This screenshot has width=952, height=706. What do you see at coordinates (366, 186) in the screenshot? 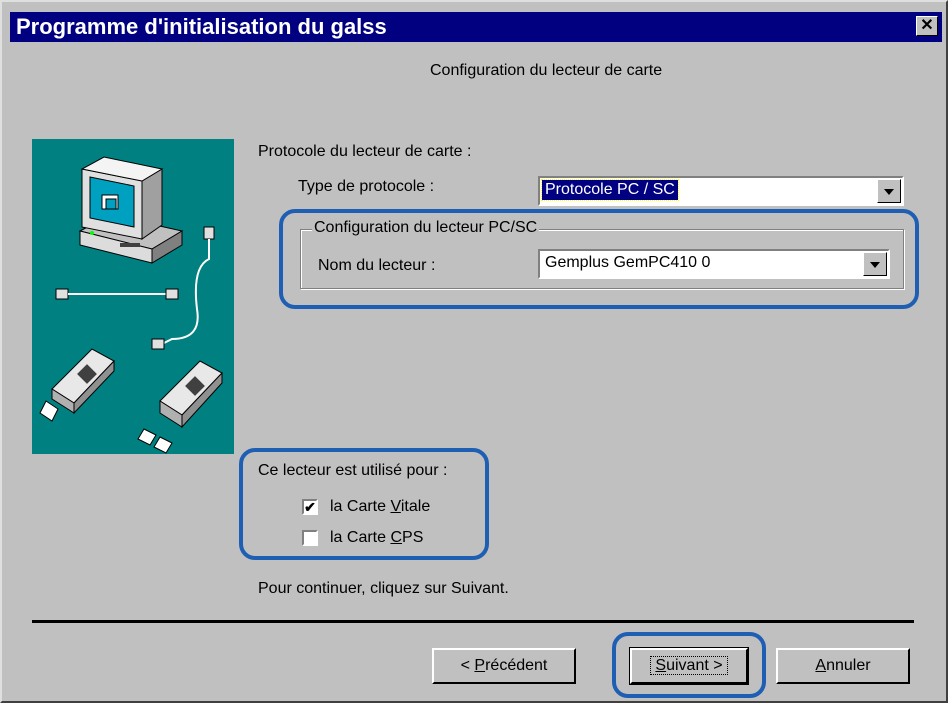
I see `protocol-type-label: Type de protocole :` at bounding box center [366, 186].